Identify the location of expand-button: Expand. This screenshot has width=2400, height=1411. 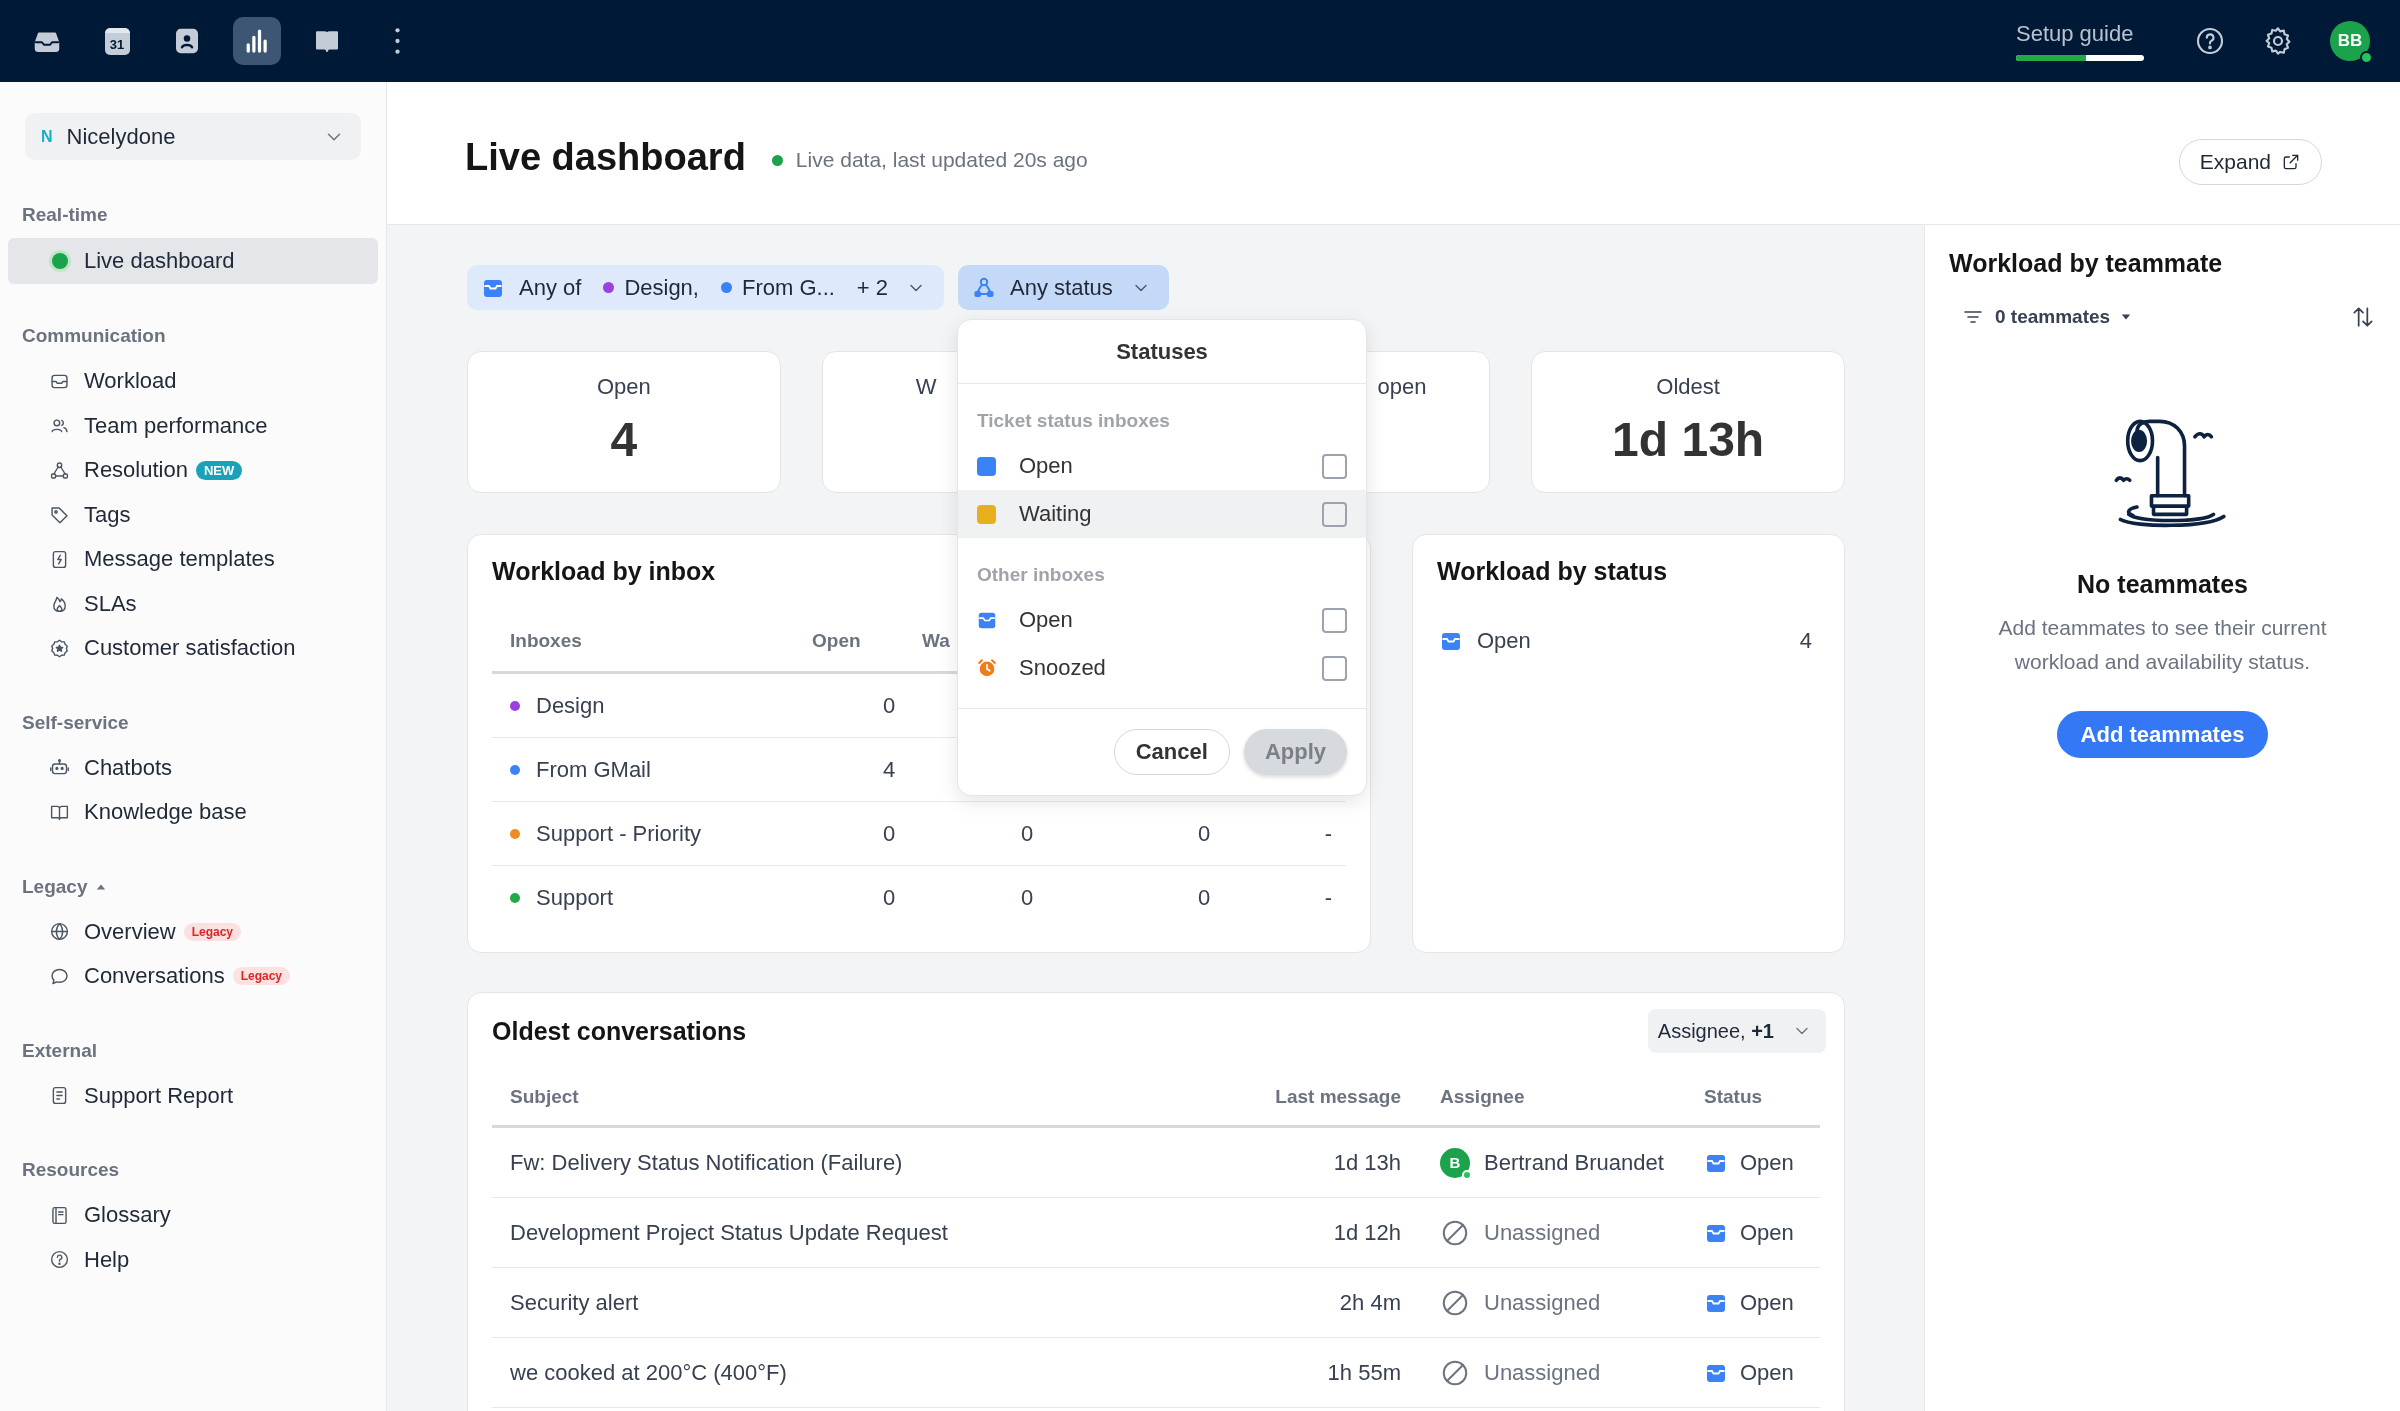
(2250, 162).